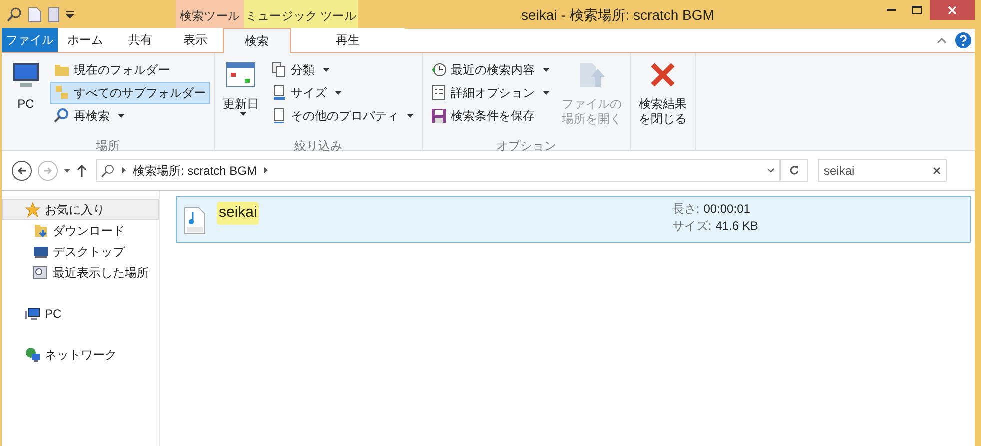 The image size is (981, 446). I want to click on detail-label: 長さ:, so click(686, 209).